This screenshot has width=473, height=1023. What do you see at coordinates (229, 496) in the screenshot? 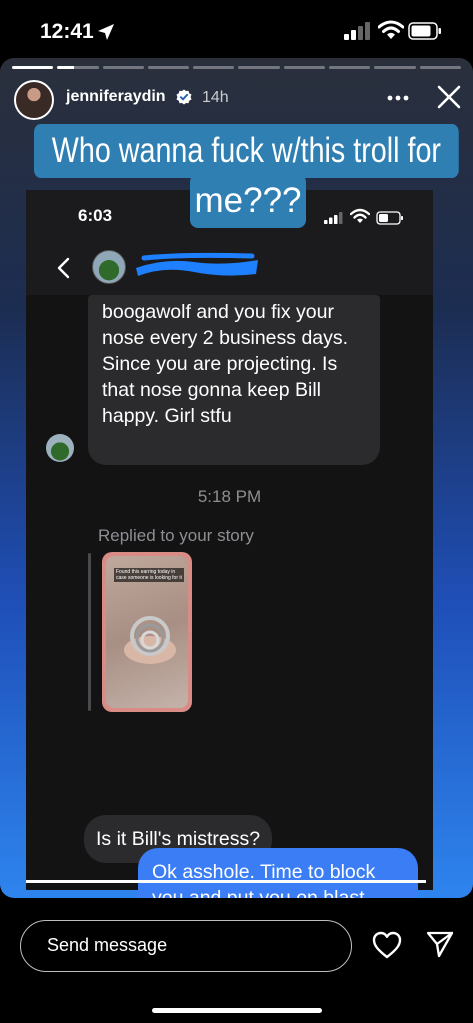
I see `message-timestamp: 5:18 PM` at bounding box center [229, 496].